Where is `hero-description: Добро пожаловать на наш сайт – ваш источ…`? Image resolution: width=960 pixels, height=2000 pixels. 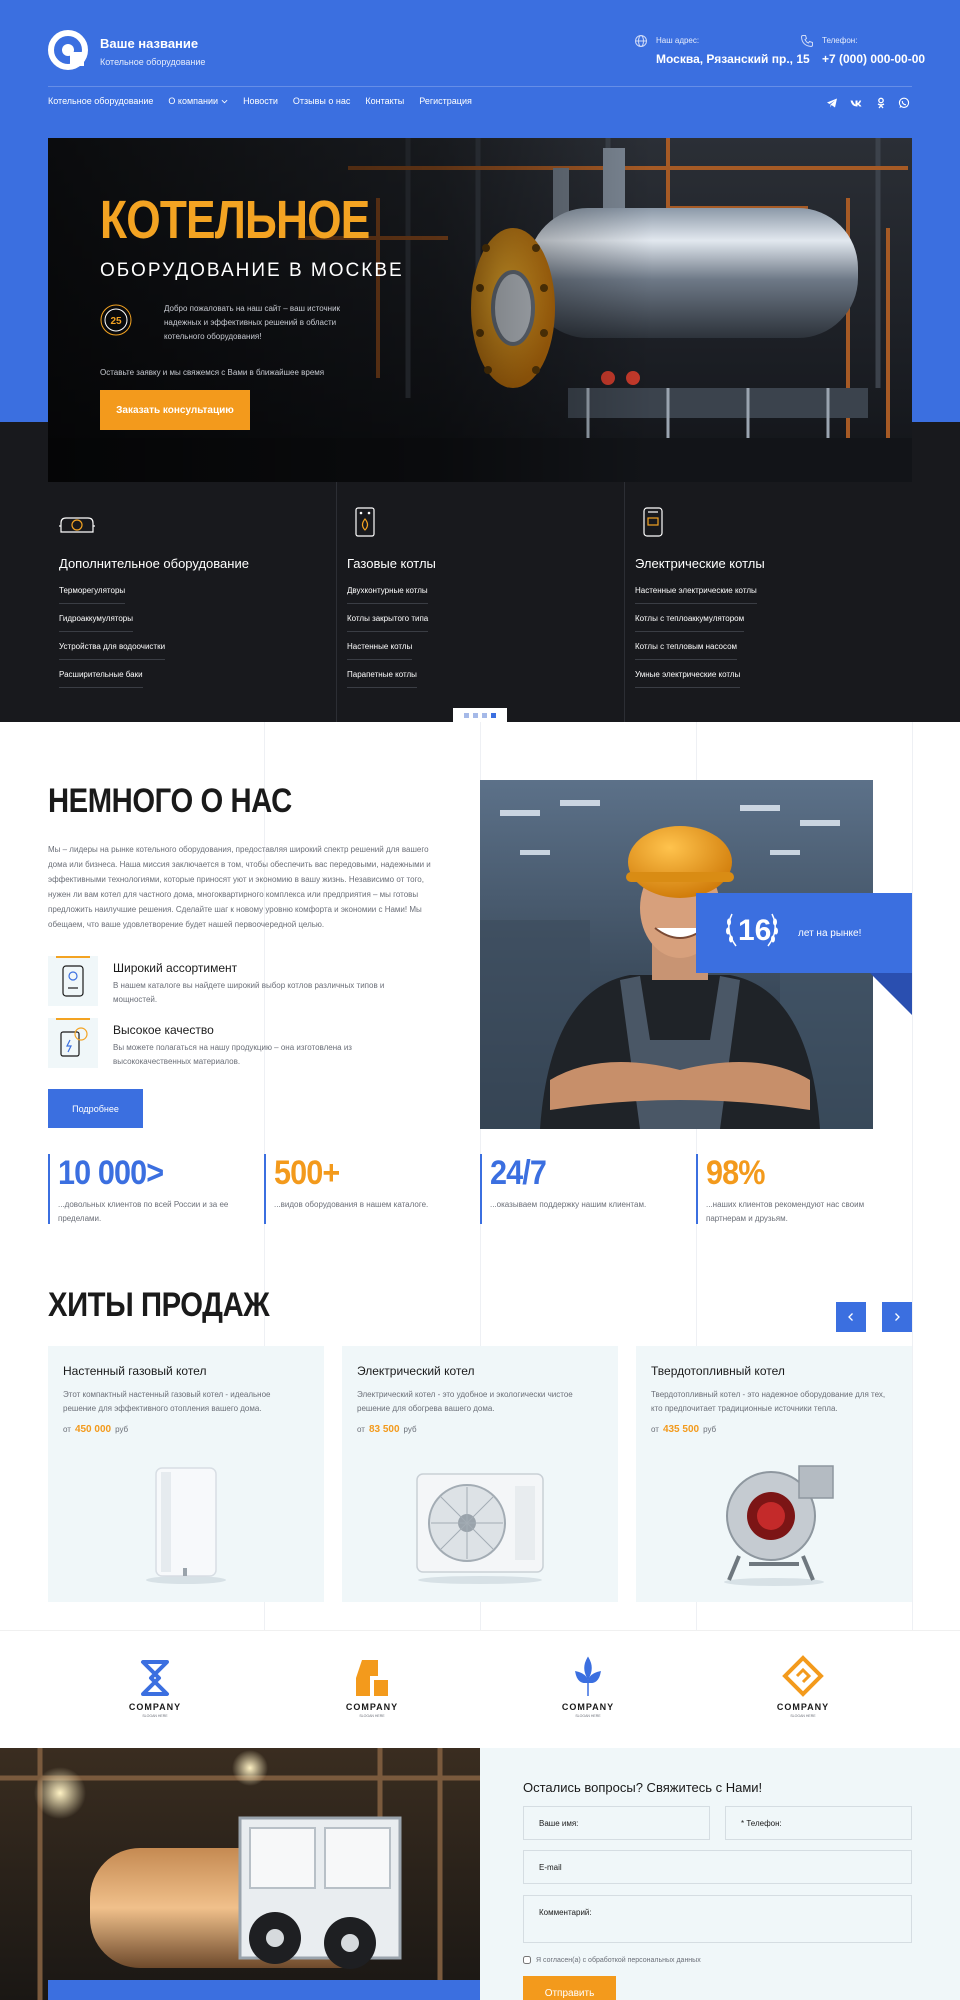 hero-description: Добро пожаловать на наш сайт – ваш источ… is located at coordinates (252, 322).